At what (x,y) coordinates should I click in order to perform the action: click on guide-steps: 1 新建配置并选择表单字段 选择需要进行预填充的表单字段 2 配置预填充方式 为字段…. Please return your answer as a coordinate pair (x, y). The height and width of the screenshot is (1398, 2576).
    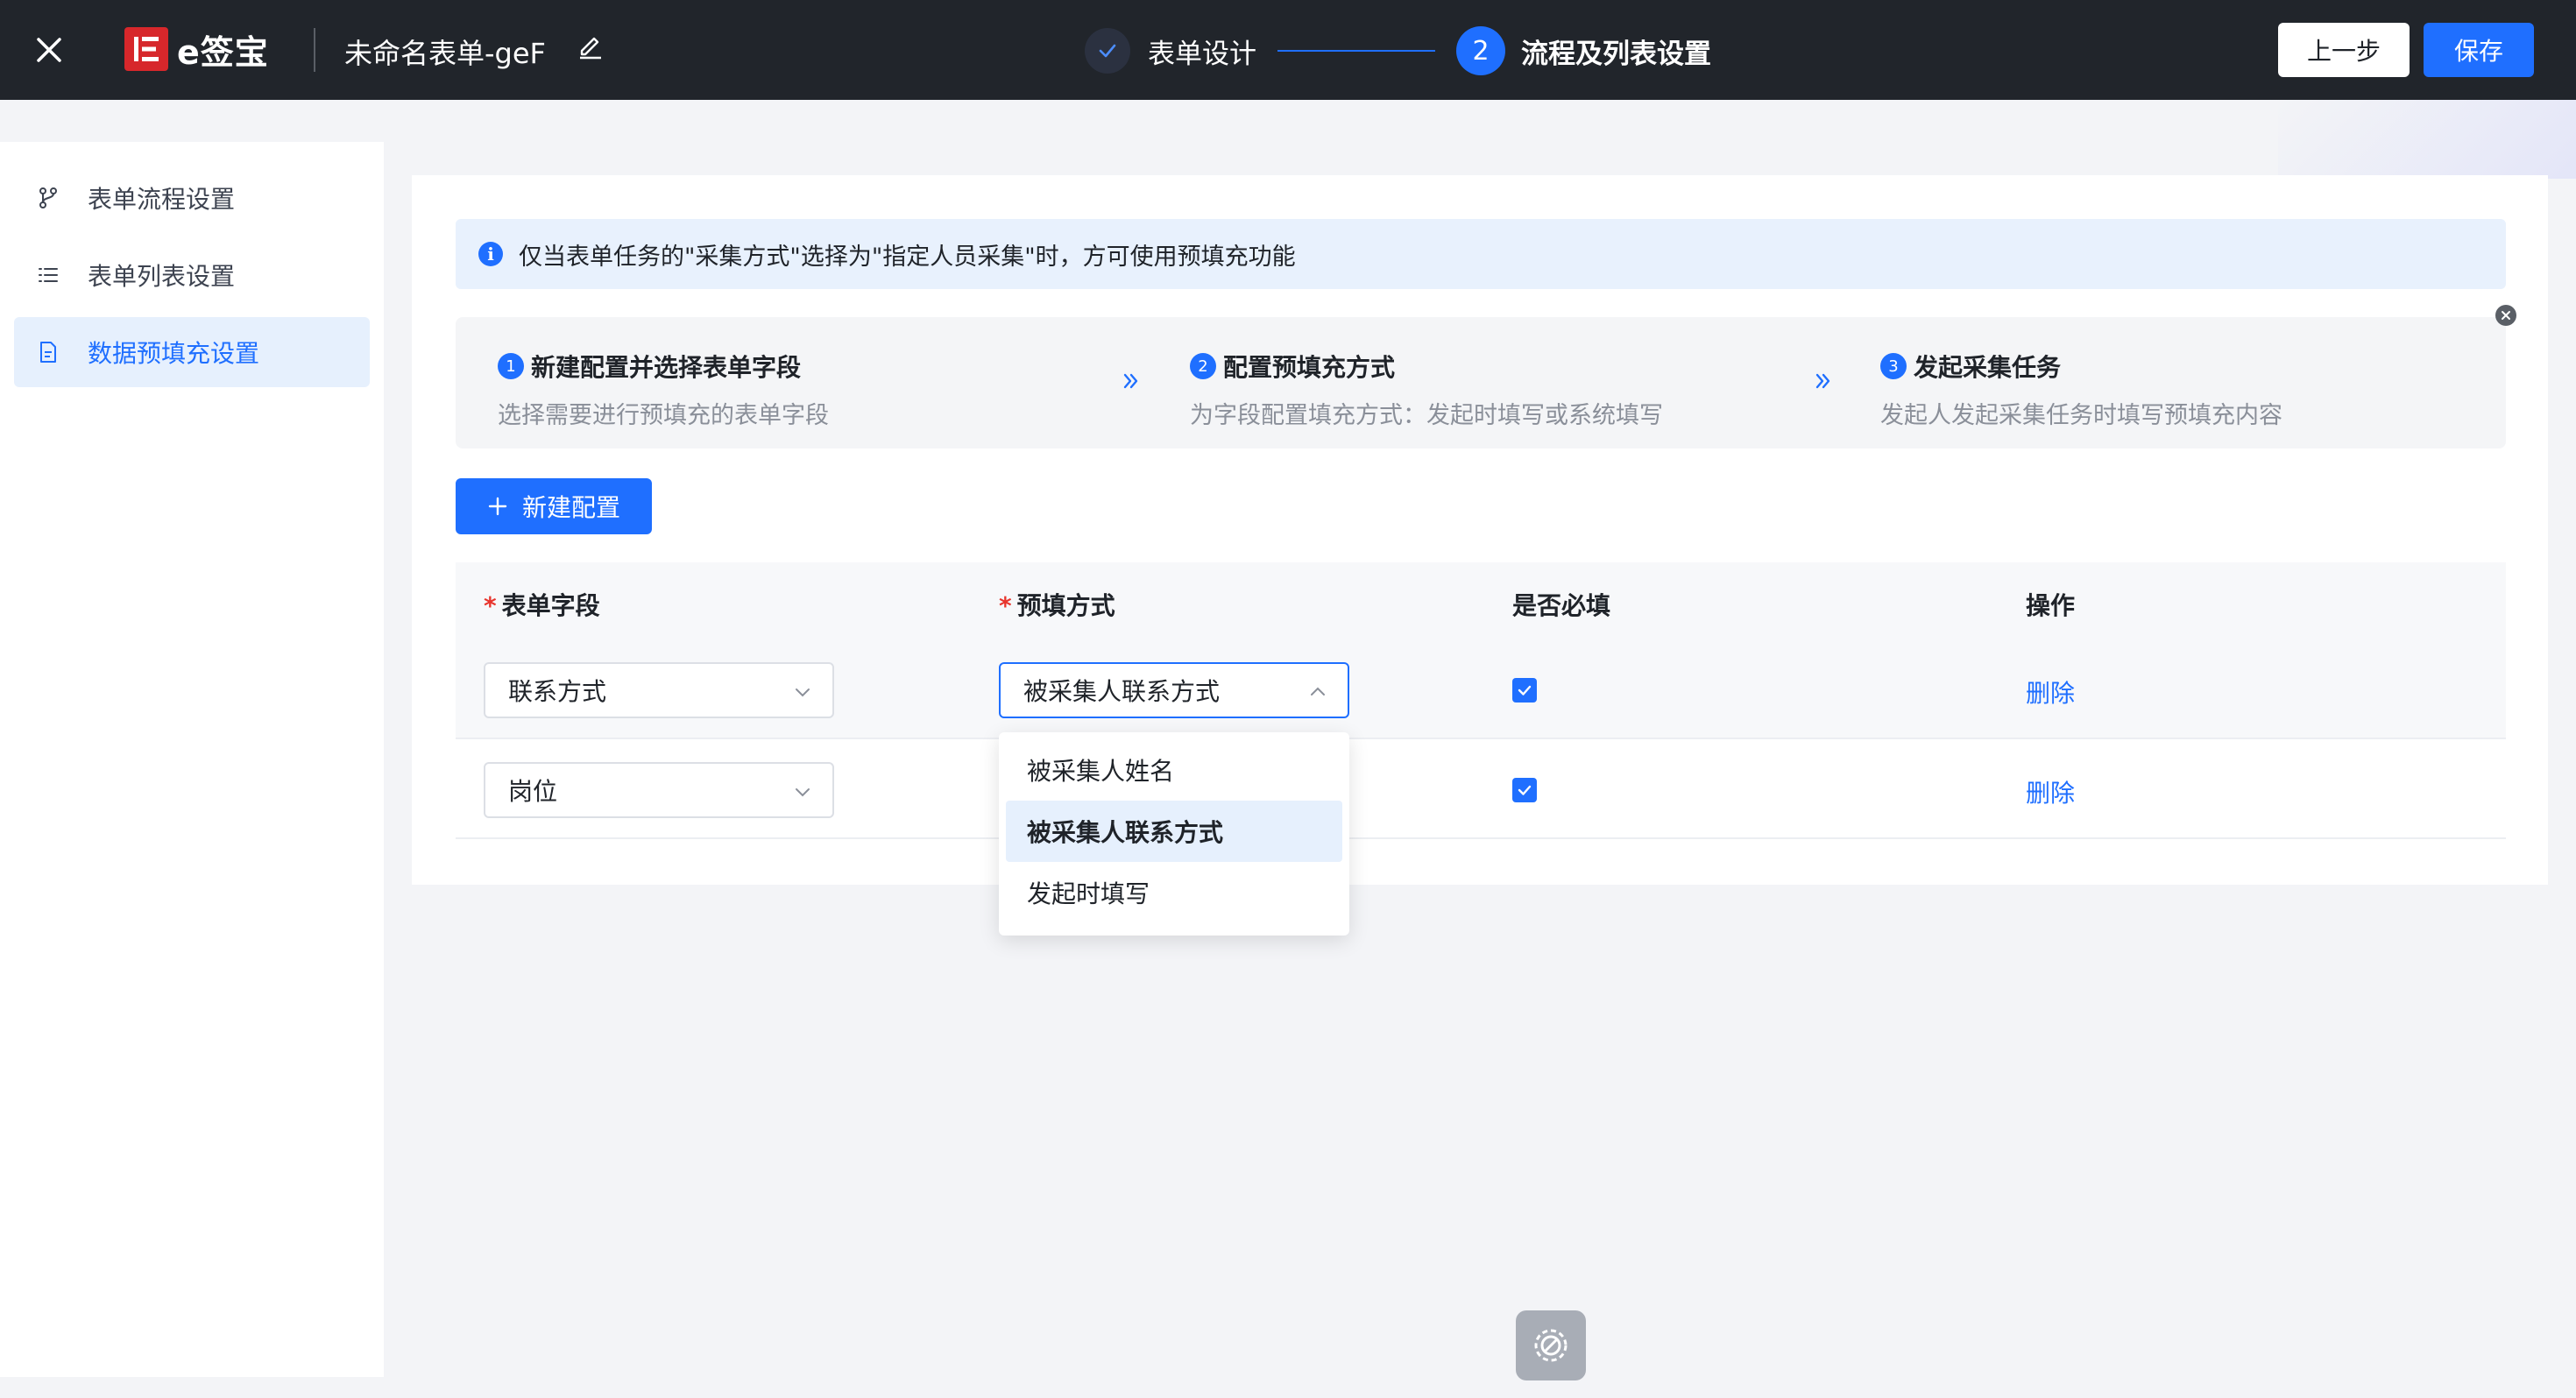
    Looking at the image, I should click on (1481, 382).